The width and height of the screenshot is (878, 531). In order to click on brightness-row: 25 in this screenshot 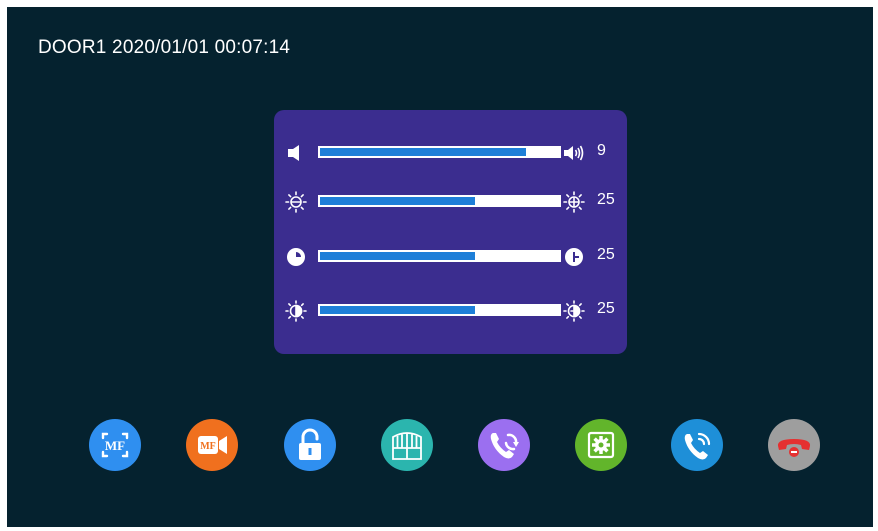, I will do `click(450, 202)`.